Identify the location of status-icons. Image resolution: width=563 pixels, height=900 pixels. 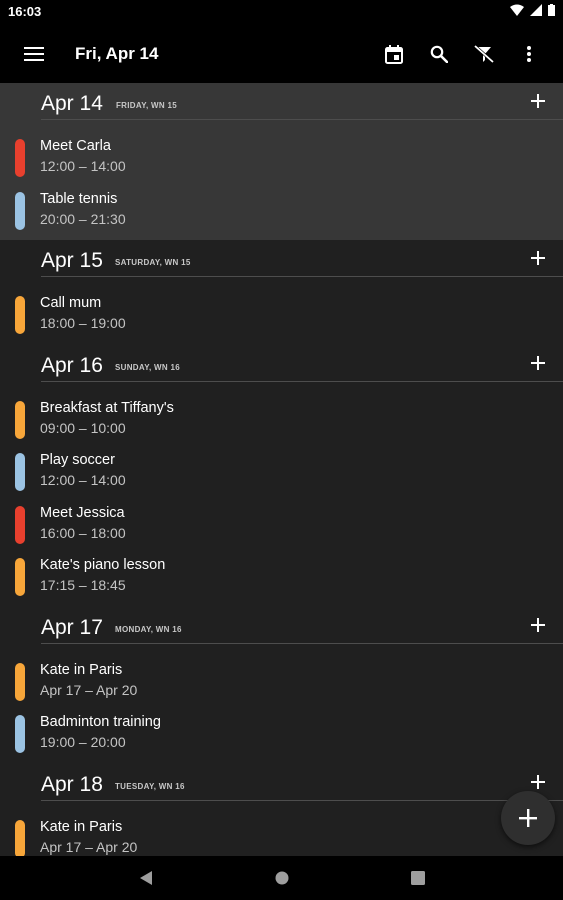
(532, 10).